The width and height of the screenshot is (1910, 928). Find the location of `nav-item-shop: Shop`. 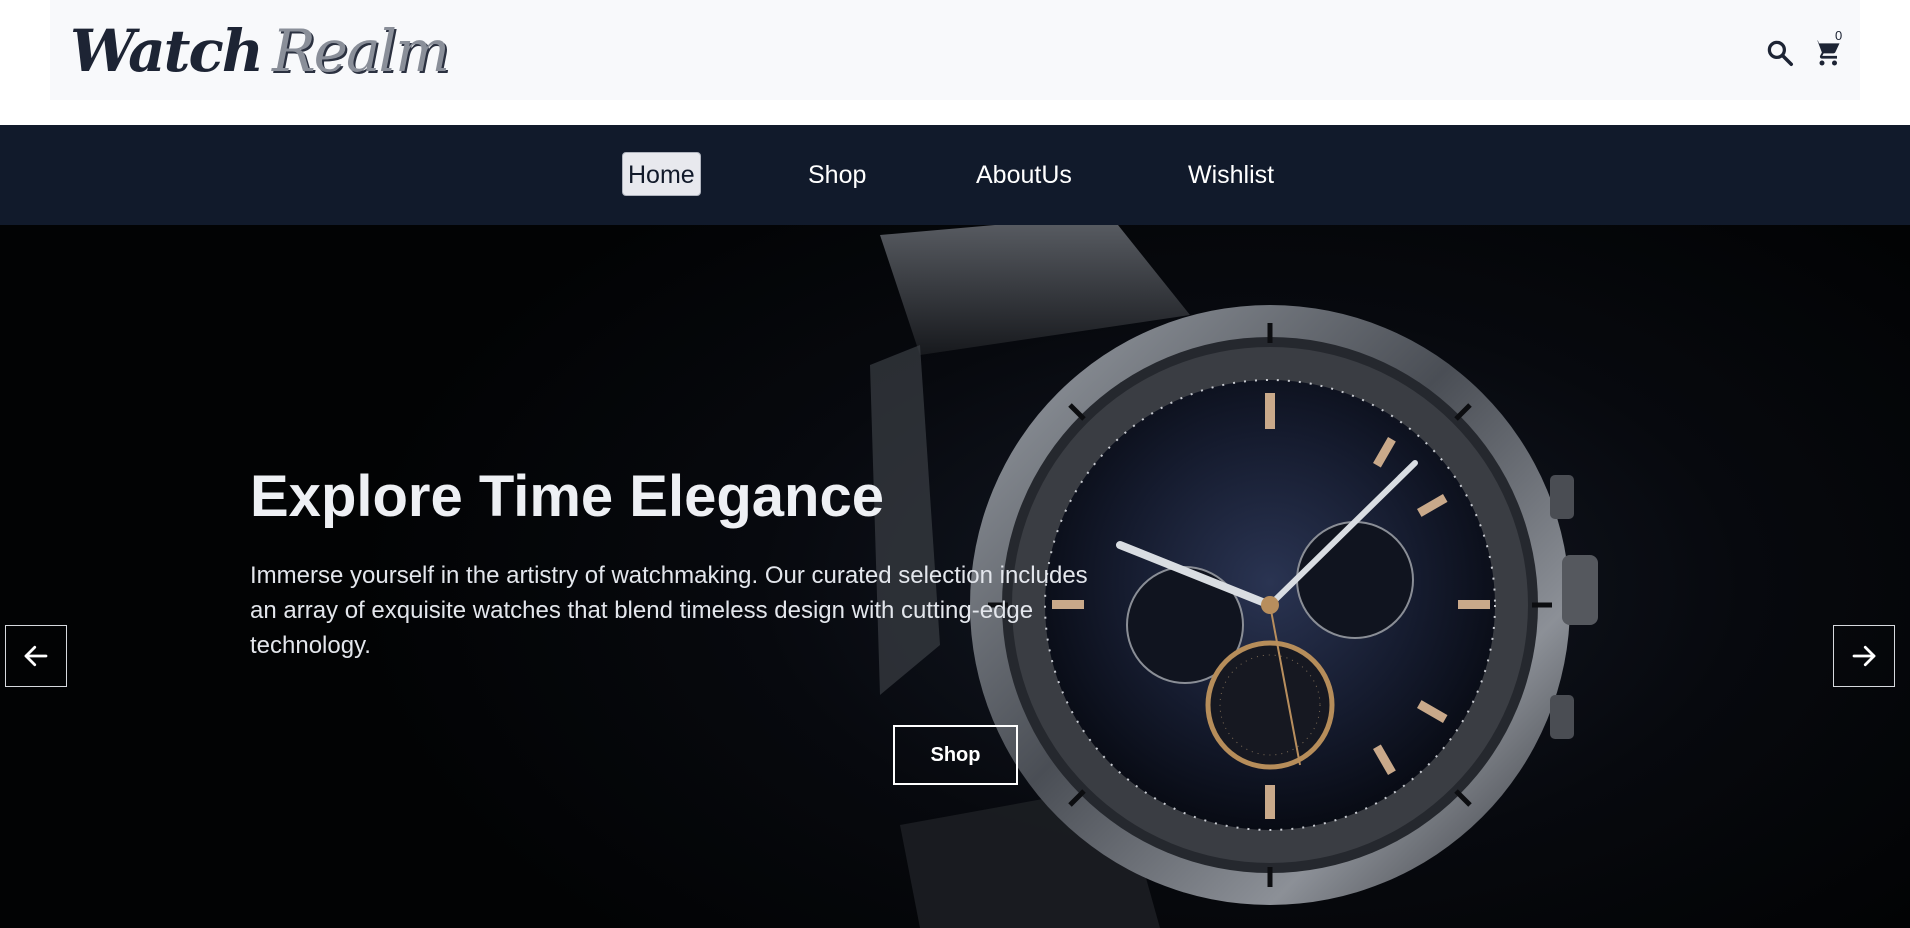

nav-item-shop: Shop is located at coordinates (837, 175).